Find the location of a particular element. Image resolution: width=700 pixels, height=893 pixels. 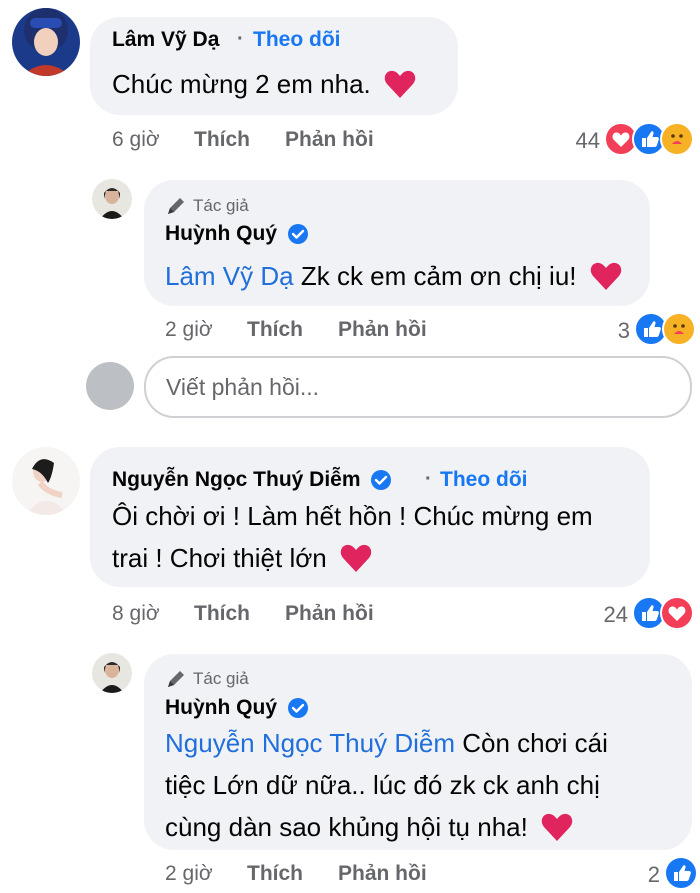

reaction-count: 44 is located at coordinates (580, 141).